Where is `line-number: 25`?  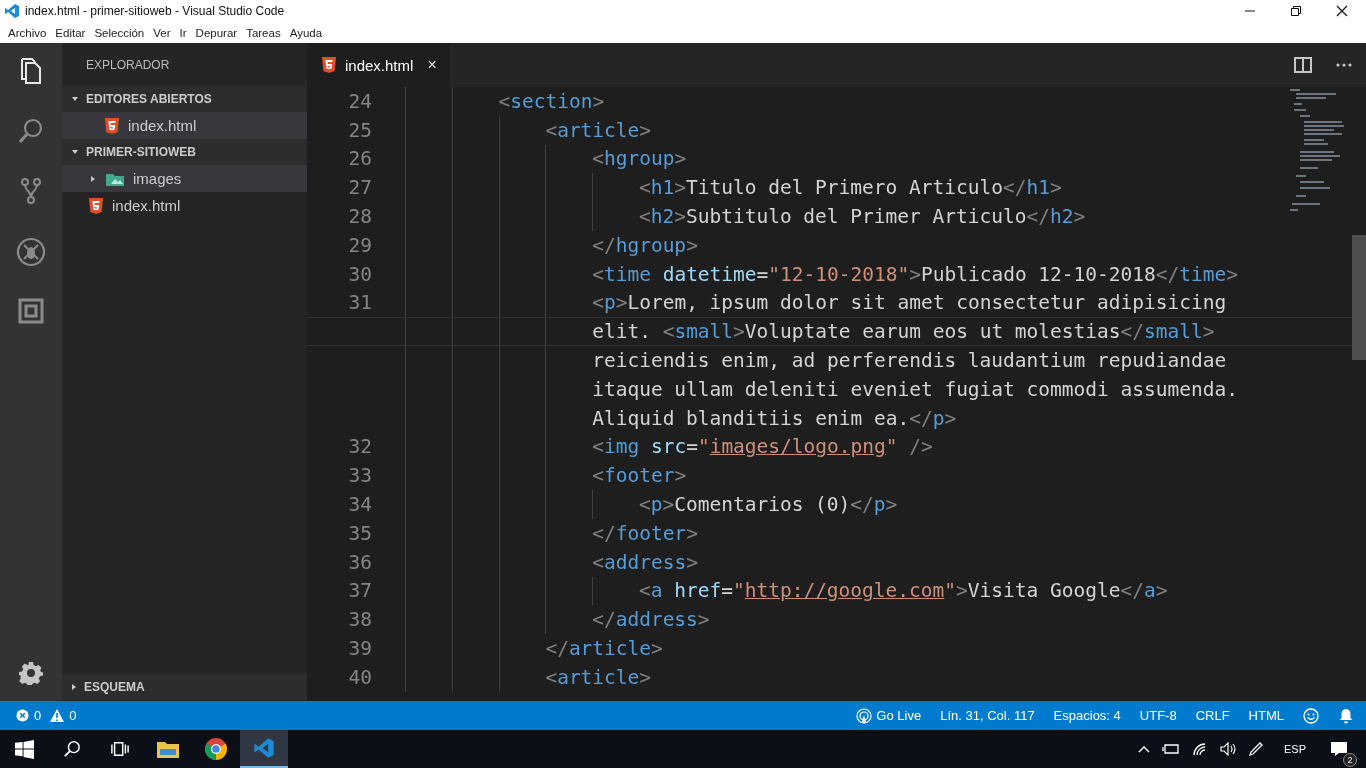 line-number: 25 is located at coordinates (360, 130).